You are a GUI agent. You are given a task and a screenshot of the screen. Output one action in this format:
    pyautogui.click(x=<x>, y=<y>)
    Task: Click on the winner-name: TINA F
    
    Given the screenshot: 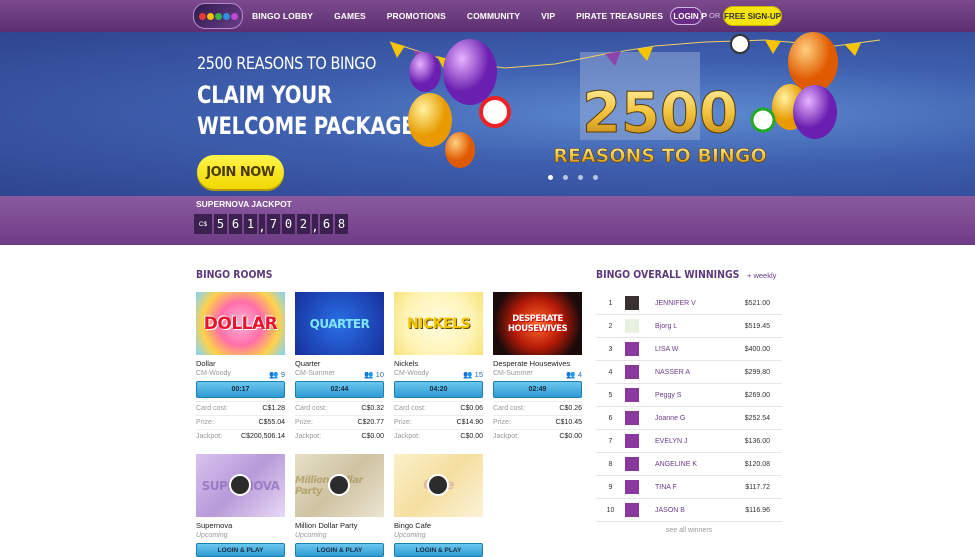 What is the action you would take?
    pyautogui.click(x=666, y=487)
    